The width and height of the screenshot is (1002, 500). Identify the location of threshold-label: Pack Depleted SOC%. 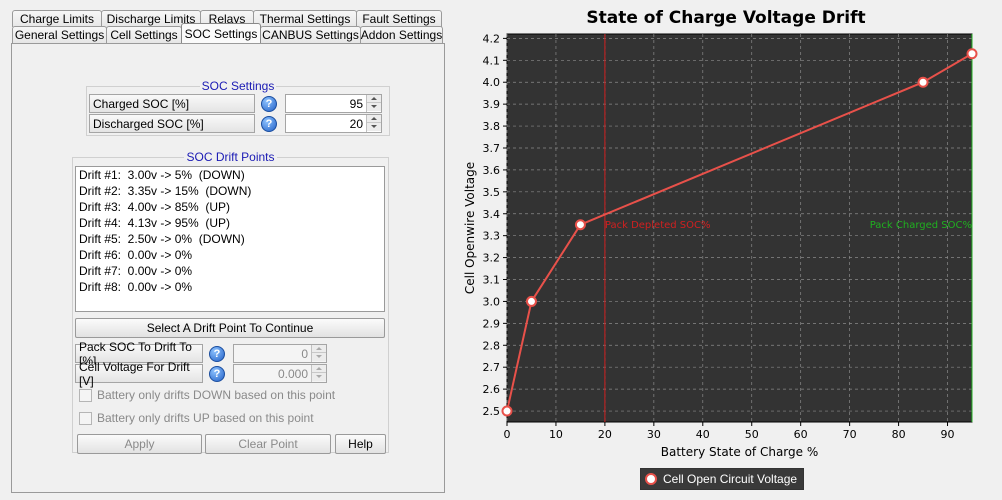
(658, 225).